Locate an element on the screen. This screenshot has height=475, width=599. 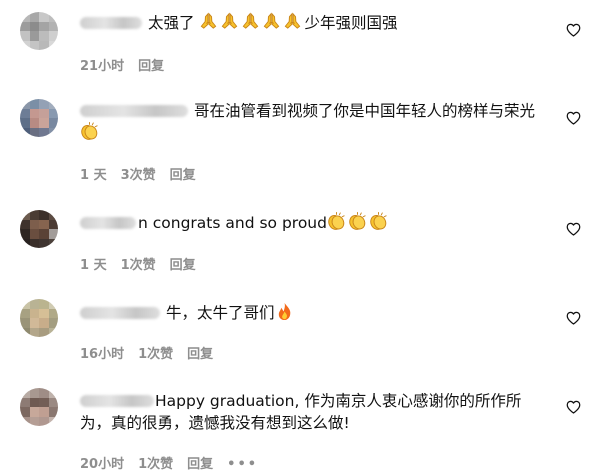
comment-text-tail: 少年强则国强 is located at coordinates (351, 23).